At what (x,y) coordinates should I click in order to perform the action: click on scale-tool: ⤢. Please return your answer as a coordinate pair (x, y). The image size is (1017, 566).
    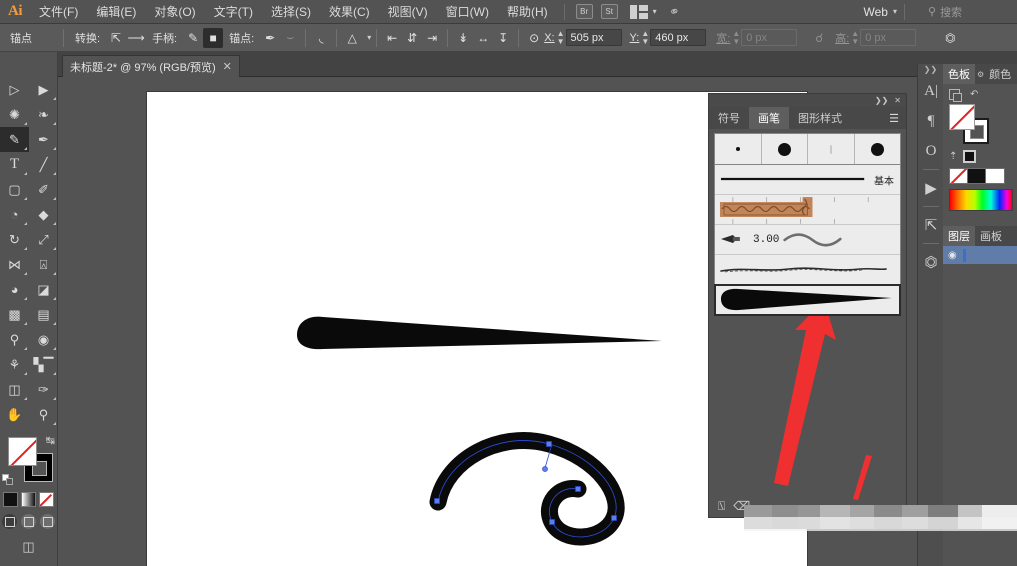
    Looking at the image, I should click on (43, 239).